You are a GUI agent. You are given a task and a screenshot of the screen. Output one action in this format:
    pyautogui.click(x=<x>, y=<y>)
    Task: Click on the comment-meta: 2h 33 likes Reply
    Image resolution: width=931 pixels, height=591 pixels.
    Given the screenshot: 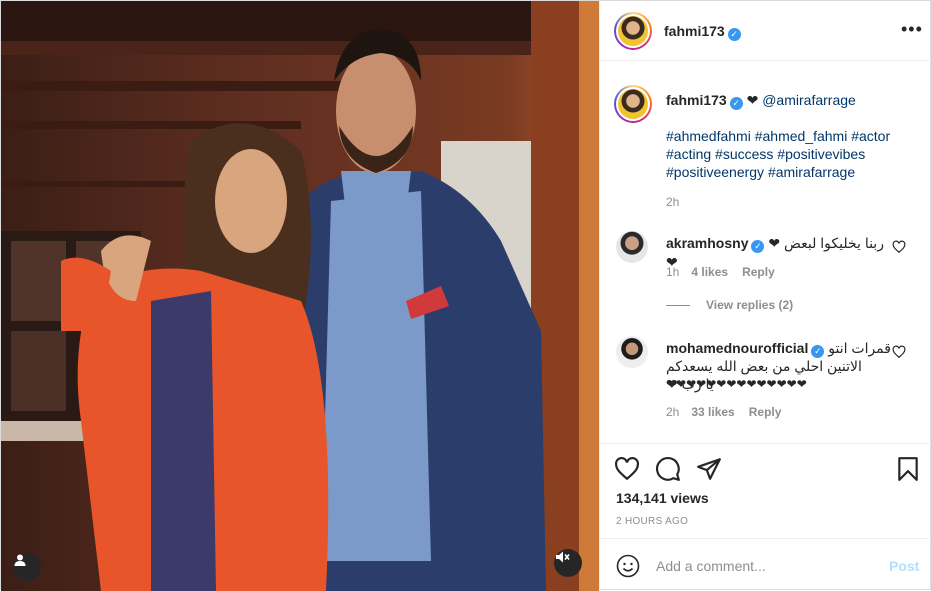 What is the action you would take?
    pyautogui.click(x=730, y=412)
    